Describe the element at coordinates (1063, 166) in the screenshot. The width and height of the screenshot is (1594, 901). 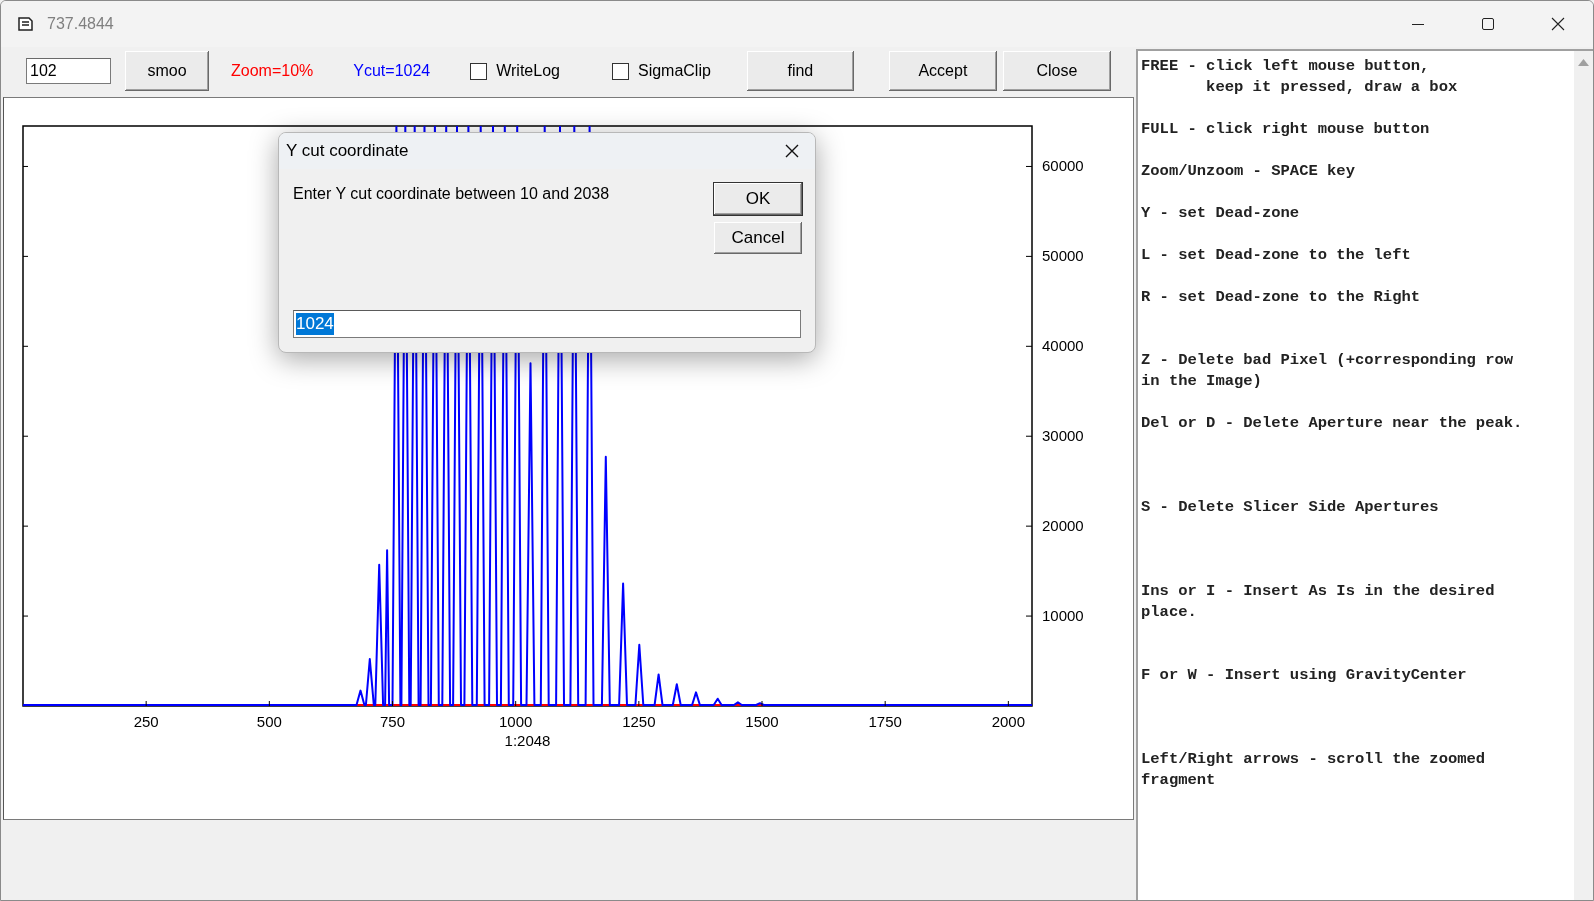
I see `tick-label: 60000` at that location.